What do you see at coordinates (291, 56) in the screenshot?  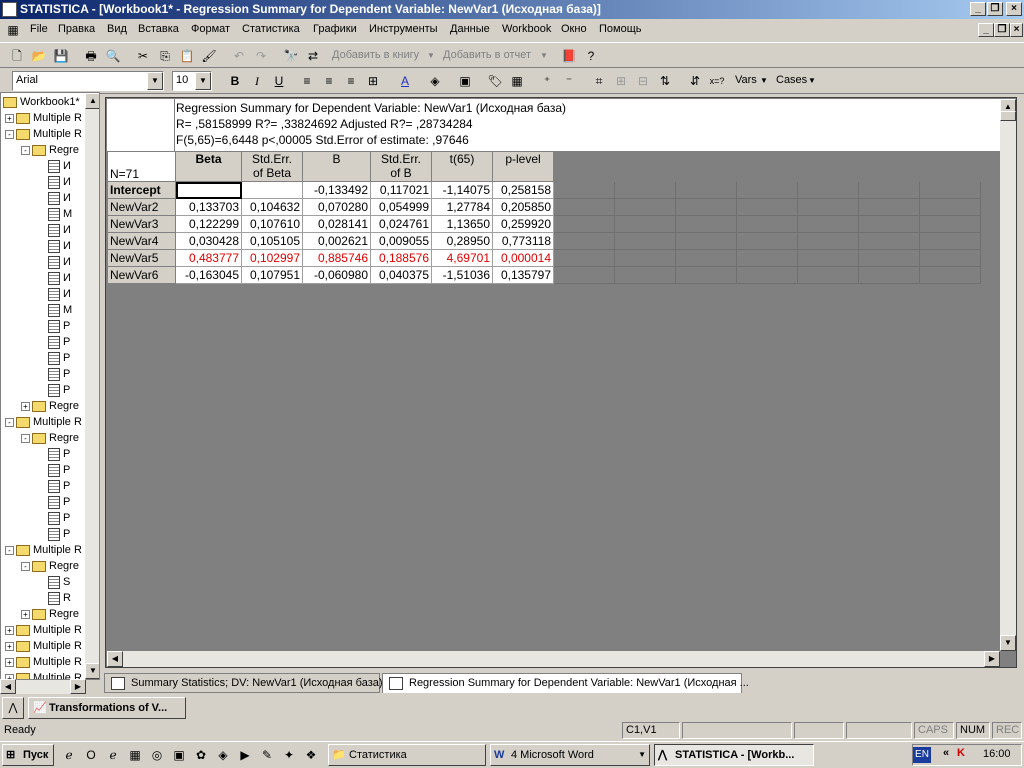 I see `find-icon: 🔭` at bounding box center [291, 56].